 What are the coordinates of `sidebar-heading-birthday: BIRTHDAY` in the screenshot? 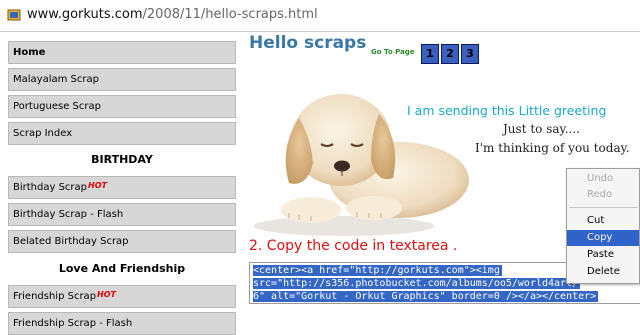 It's located at (122, 159).